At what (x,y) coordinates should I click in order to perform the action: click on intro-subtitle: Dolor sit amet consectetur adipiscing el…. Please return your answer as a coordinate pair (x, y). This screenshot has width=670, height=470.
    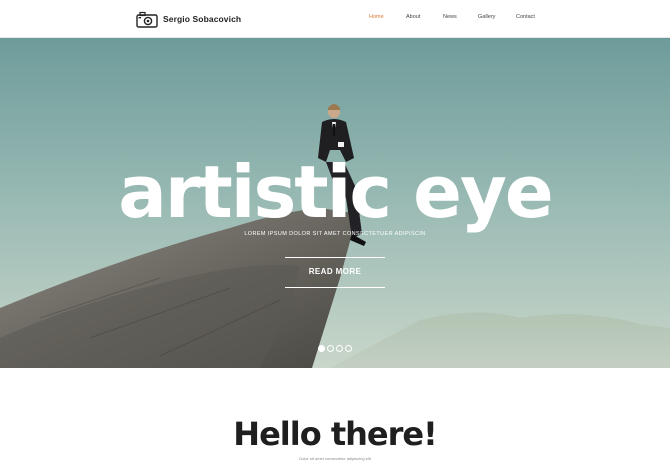
    Looking at the image, I should click on (335, 458).